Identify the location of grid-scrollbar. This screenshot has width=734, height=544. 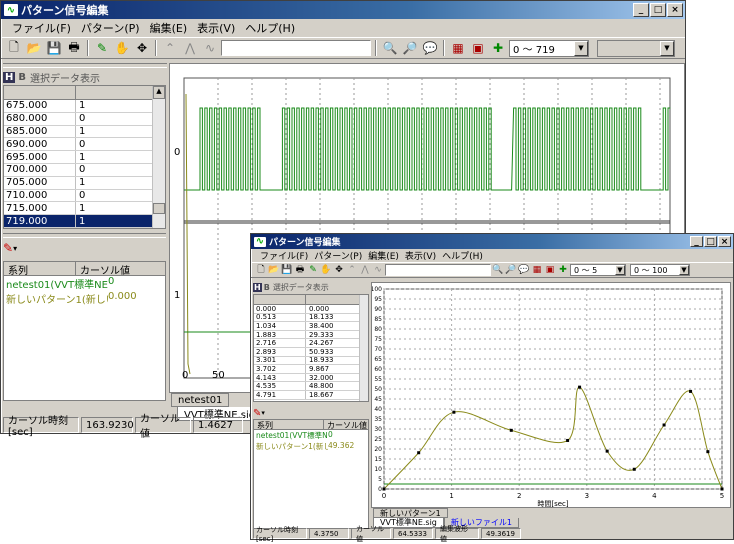
(363, 348).